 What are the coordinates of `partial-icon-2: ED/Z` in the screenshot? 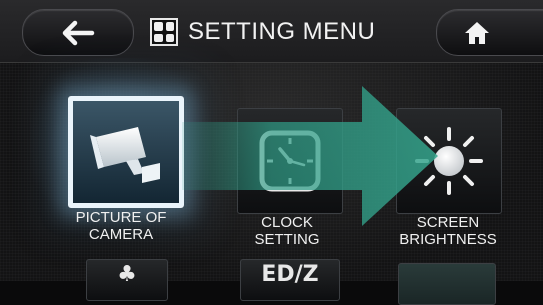 It's located at (290, 274).